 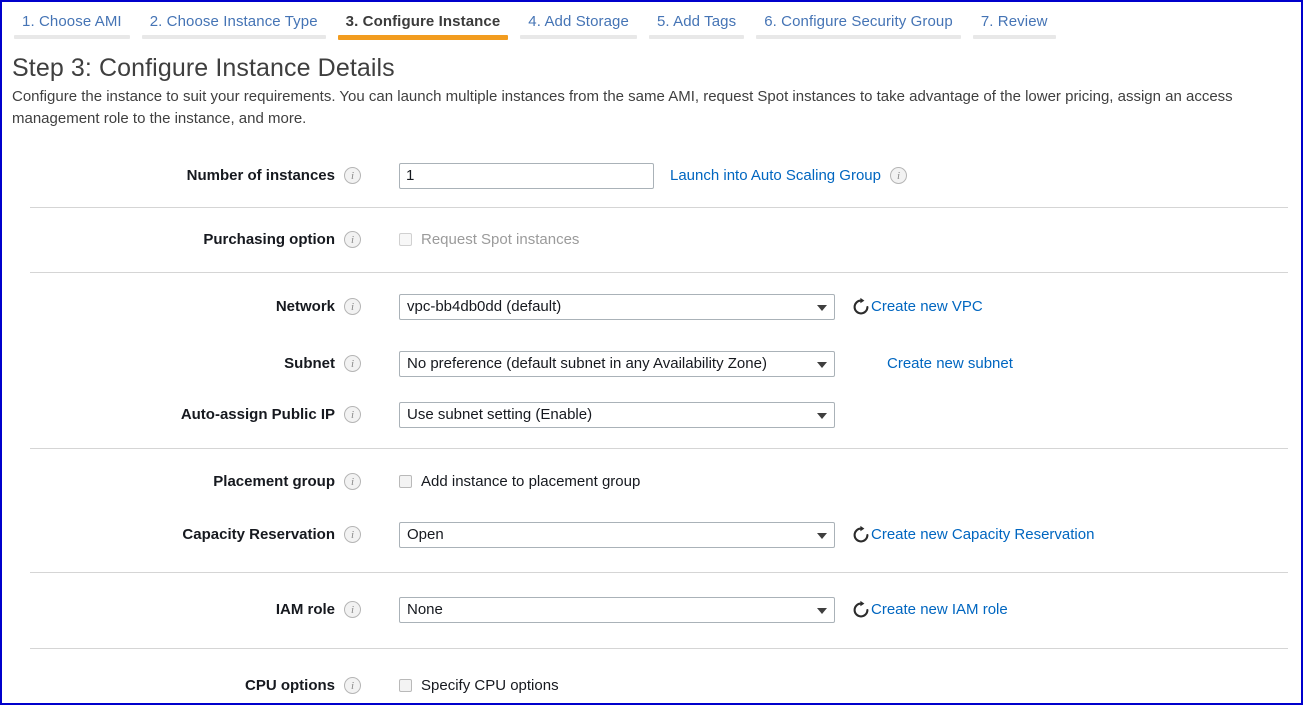 I want to click on label-subnet: Subnet, so click(x=309, y=363).